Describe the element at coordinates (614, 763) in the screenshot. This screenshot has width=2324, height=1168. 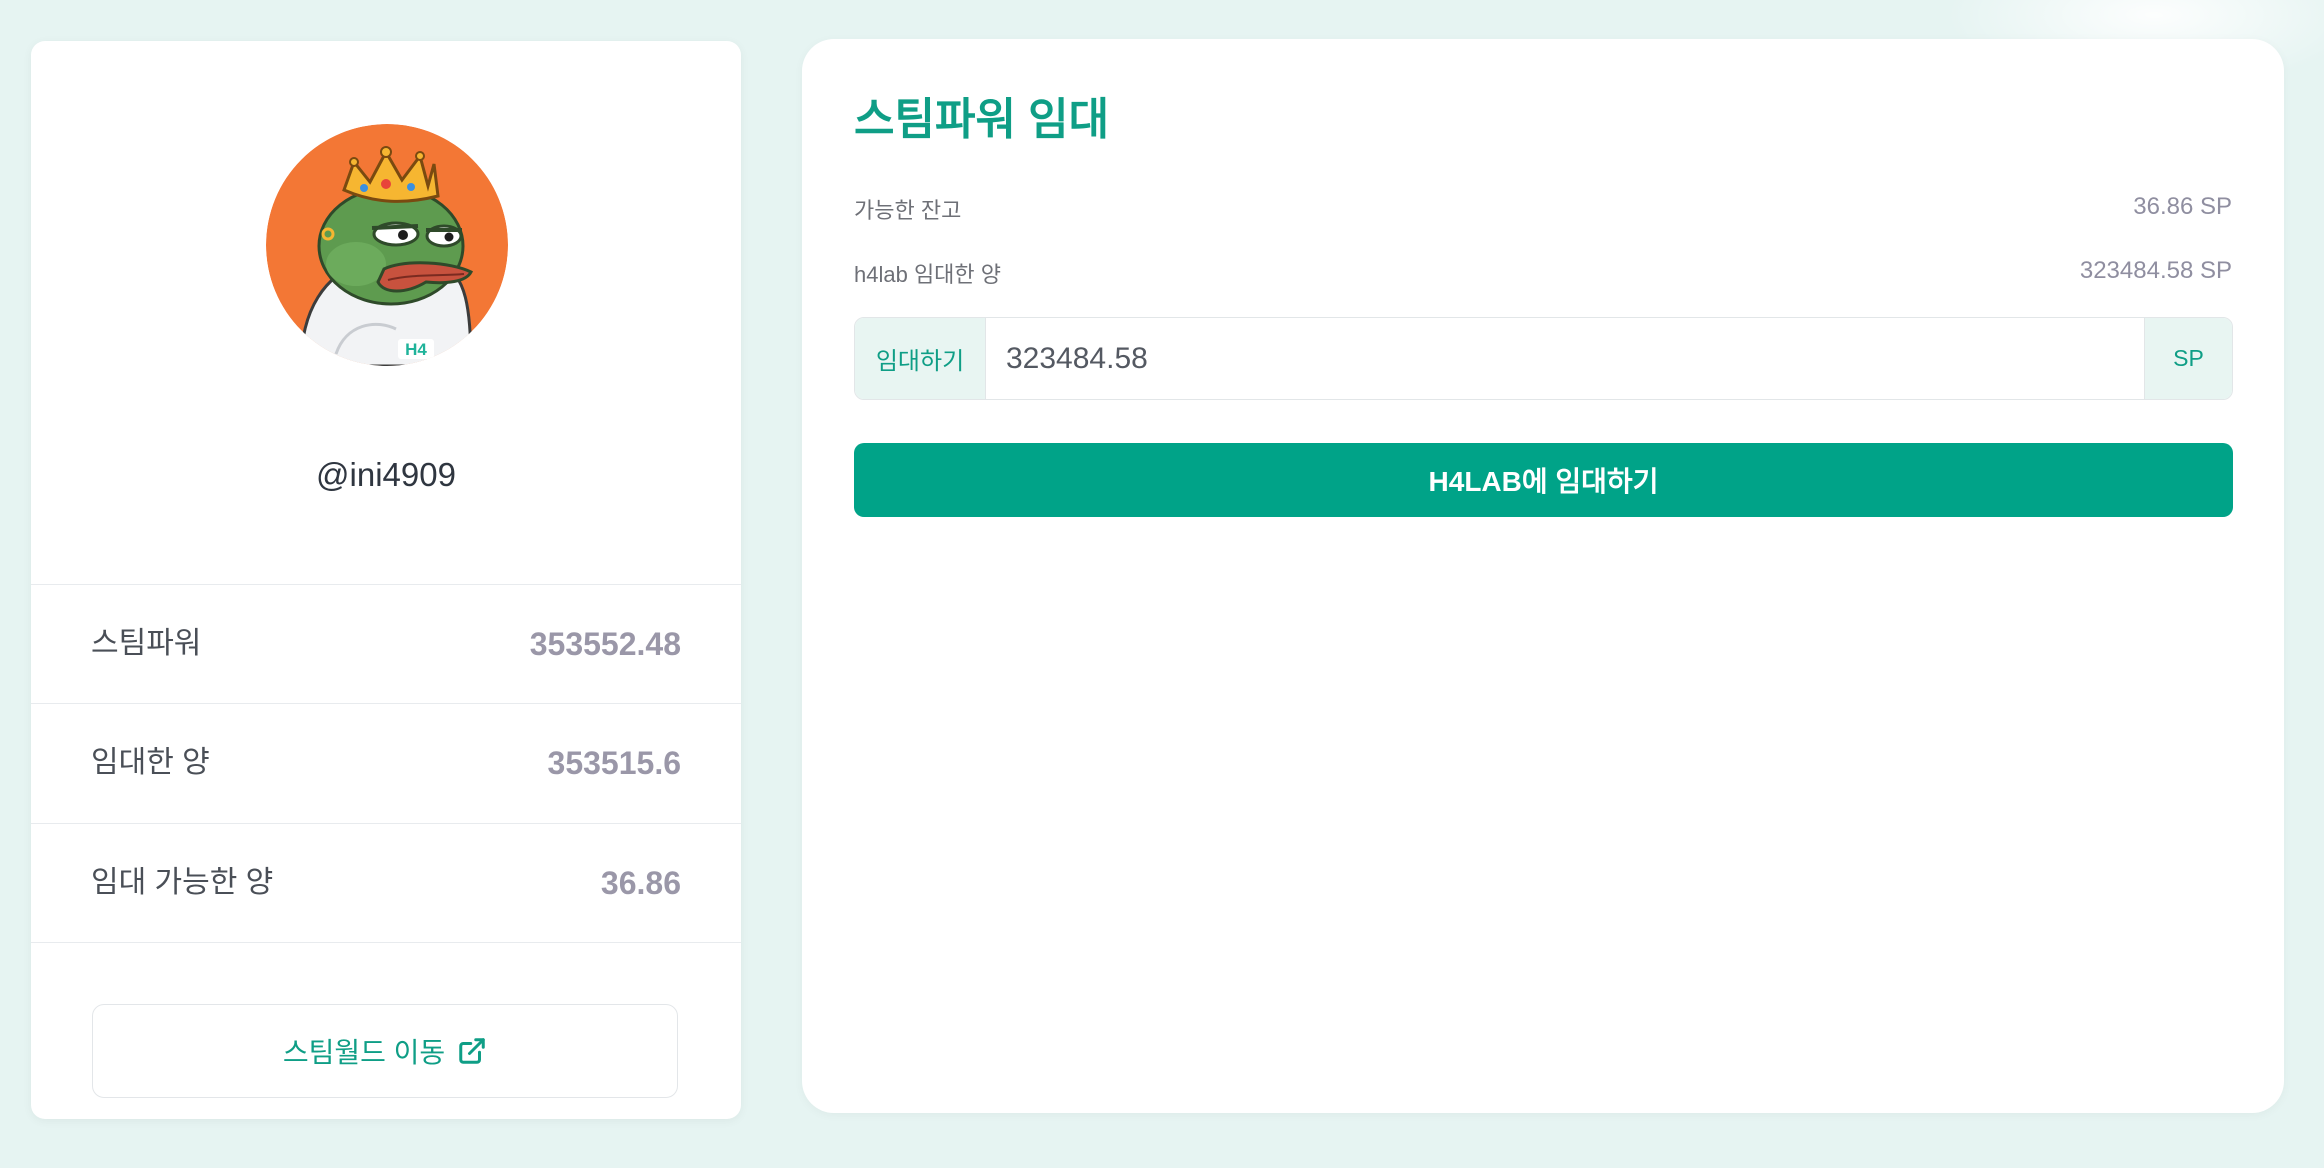
I see `stat-value: 353515.6` at that location.